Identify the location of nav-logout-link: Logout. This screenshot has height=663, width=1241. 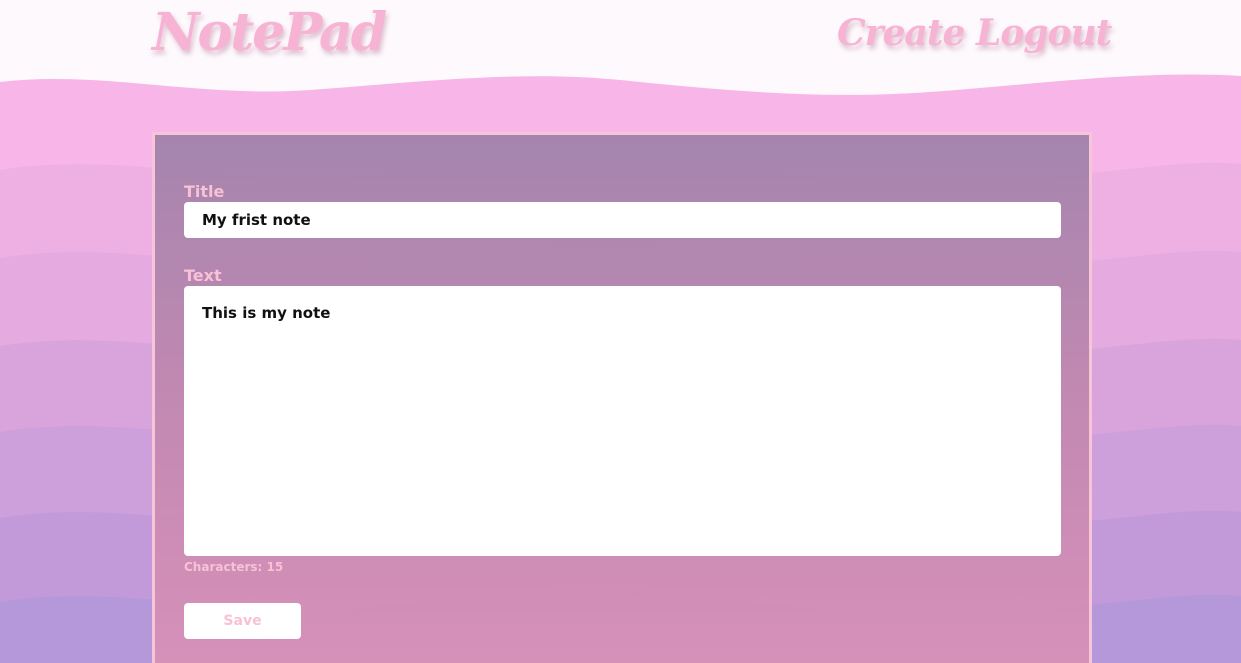
(1044, 33).